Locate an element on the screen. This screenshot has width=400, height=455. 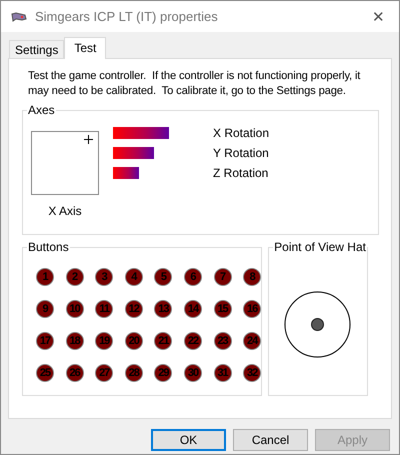
button-indicator: 20 is located at coordinates (133, 341).